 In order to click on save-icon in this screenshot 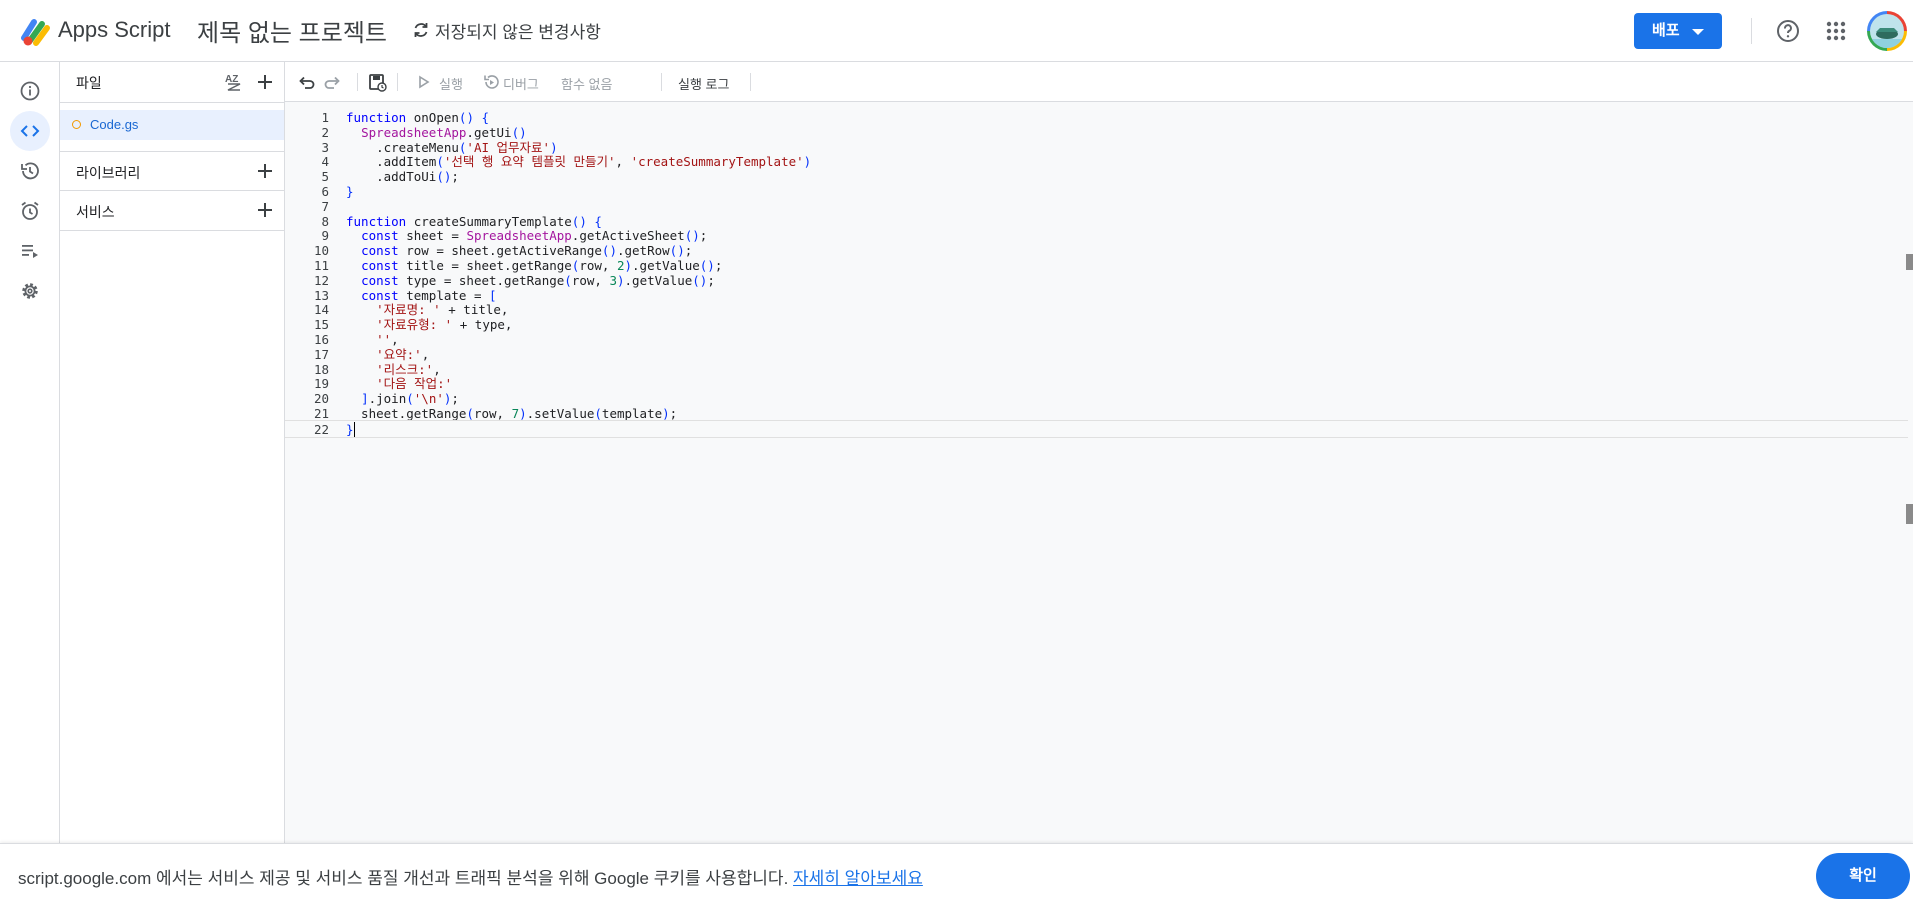, I will do `click(377, 82)`.